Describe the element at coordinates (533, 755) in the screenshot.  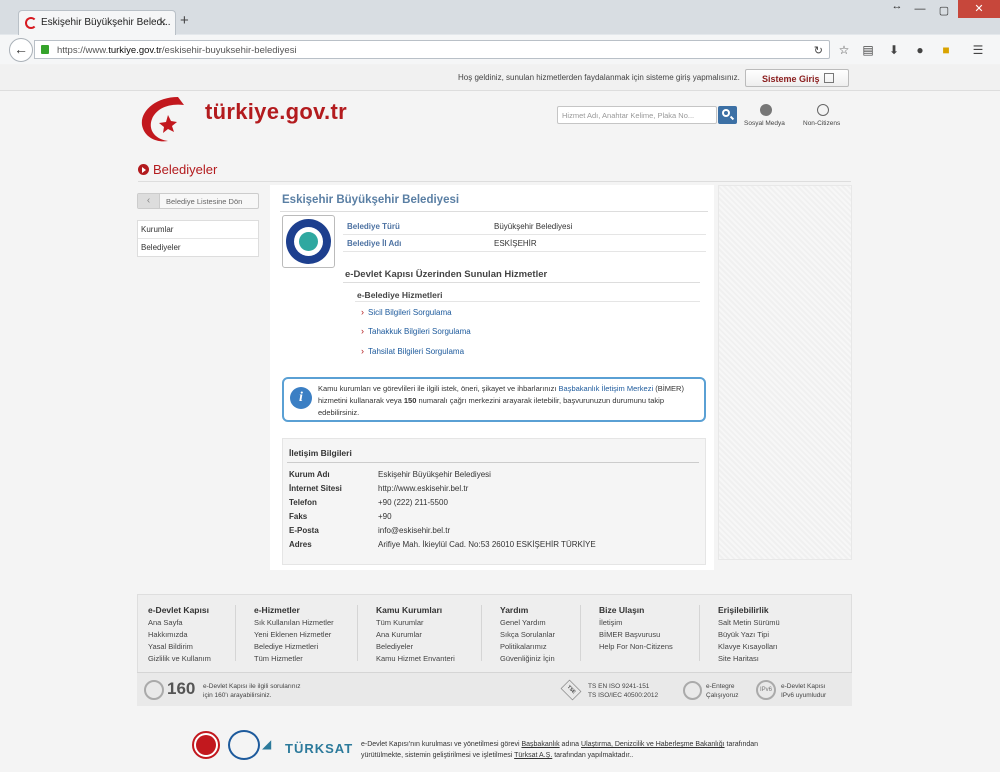
I see `turksat-link: Türksat A.Ş.` at that location.